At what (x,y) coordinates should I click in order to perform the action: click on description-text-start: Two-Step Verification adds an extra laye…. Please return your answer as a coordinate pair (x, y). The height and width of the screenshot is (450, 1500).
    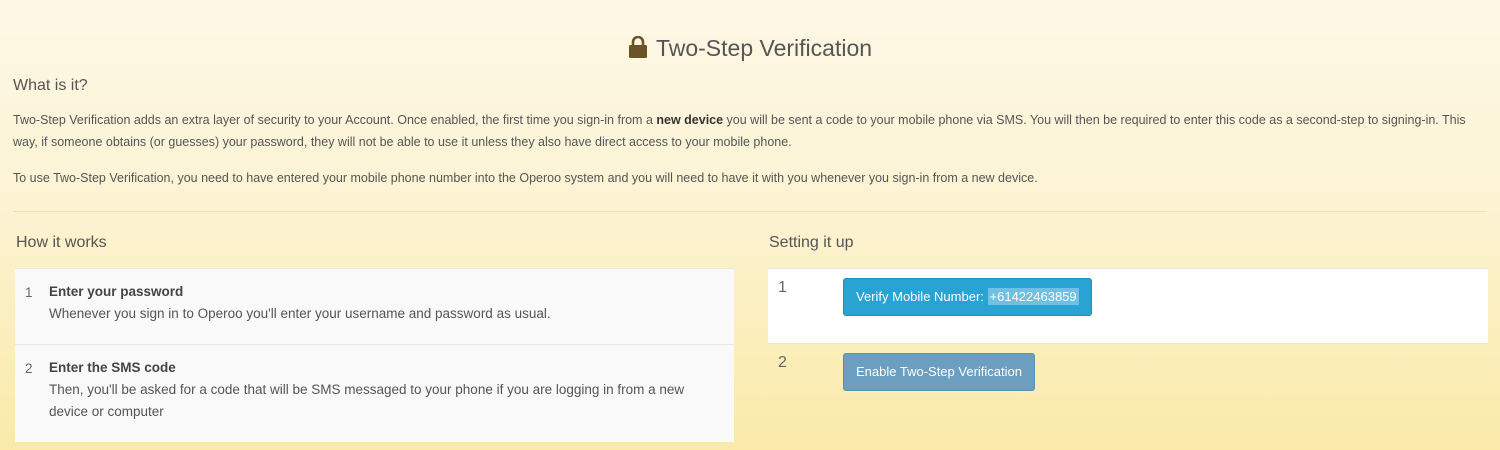
    Looking at the image, I should click on (335, 120).